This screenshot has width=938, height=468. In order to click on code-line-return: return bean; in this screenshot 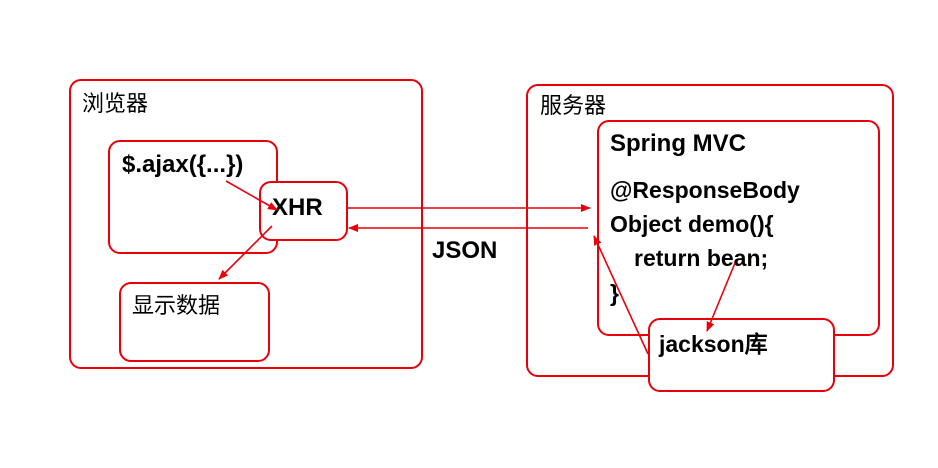, I will do `click(701, 258)`.